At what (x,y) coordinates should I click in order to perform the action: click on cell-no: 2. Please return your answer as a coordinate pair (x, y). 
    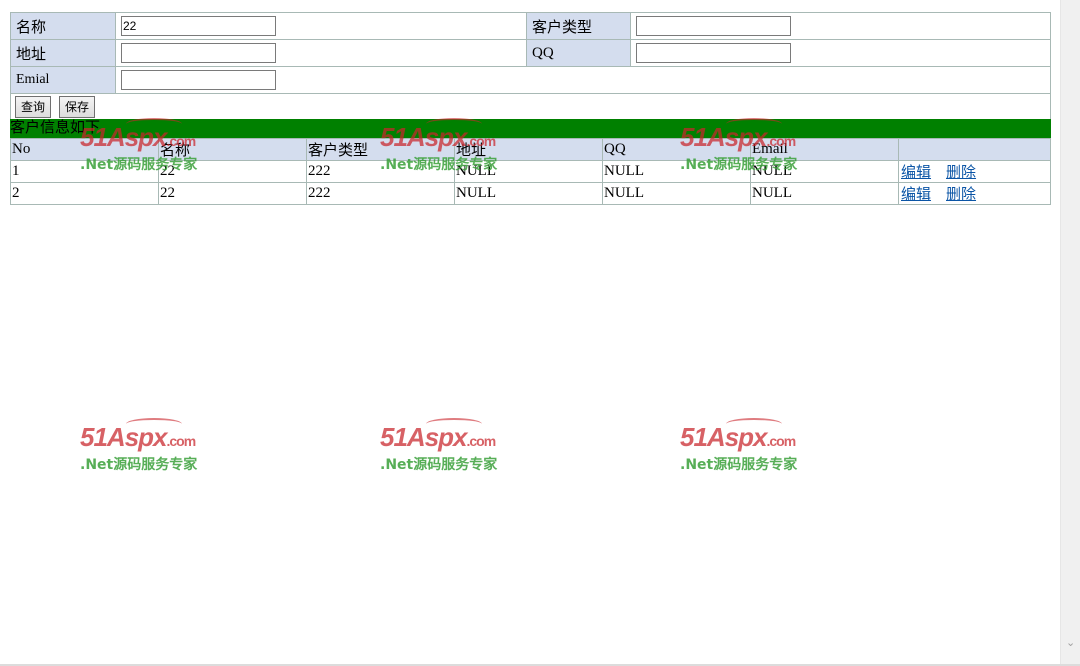
    Looking at the image, I should click on (84, 193).